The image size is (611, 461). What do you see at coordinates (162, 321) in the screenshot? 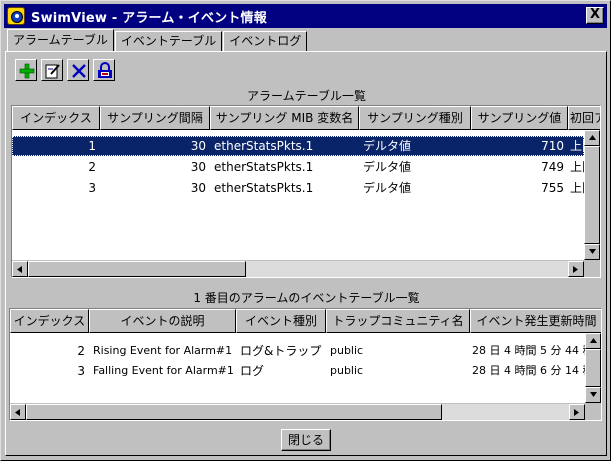
I see `event-col-description: イベントの説明` at bounding box center [162, 321].